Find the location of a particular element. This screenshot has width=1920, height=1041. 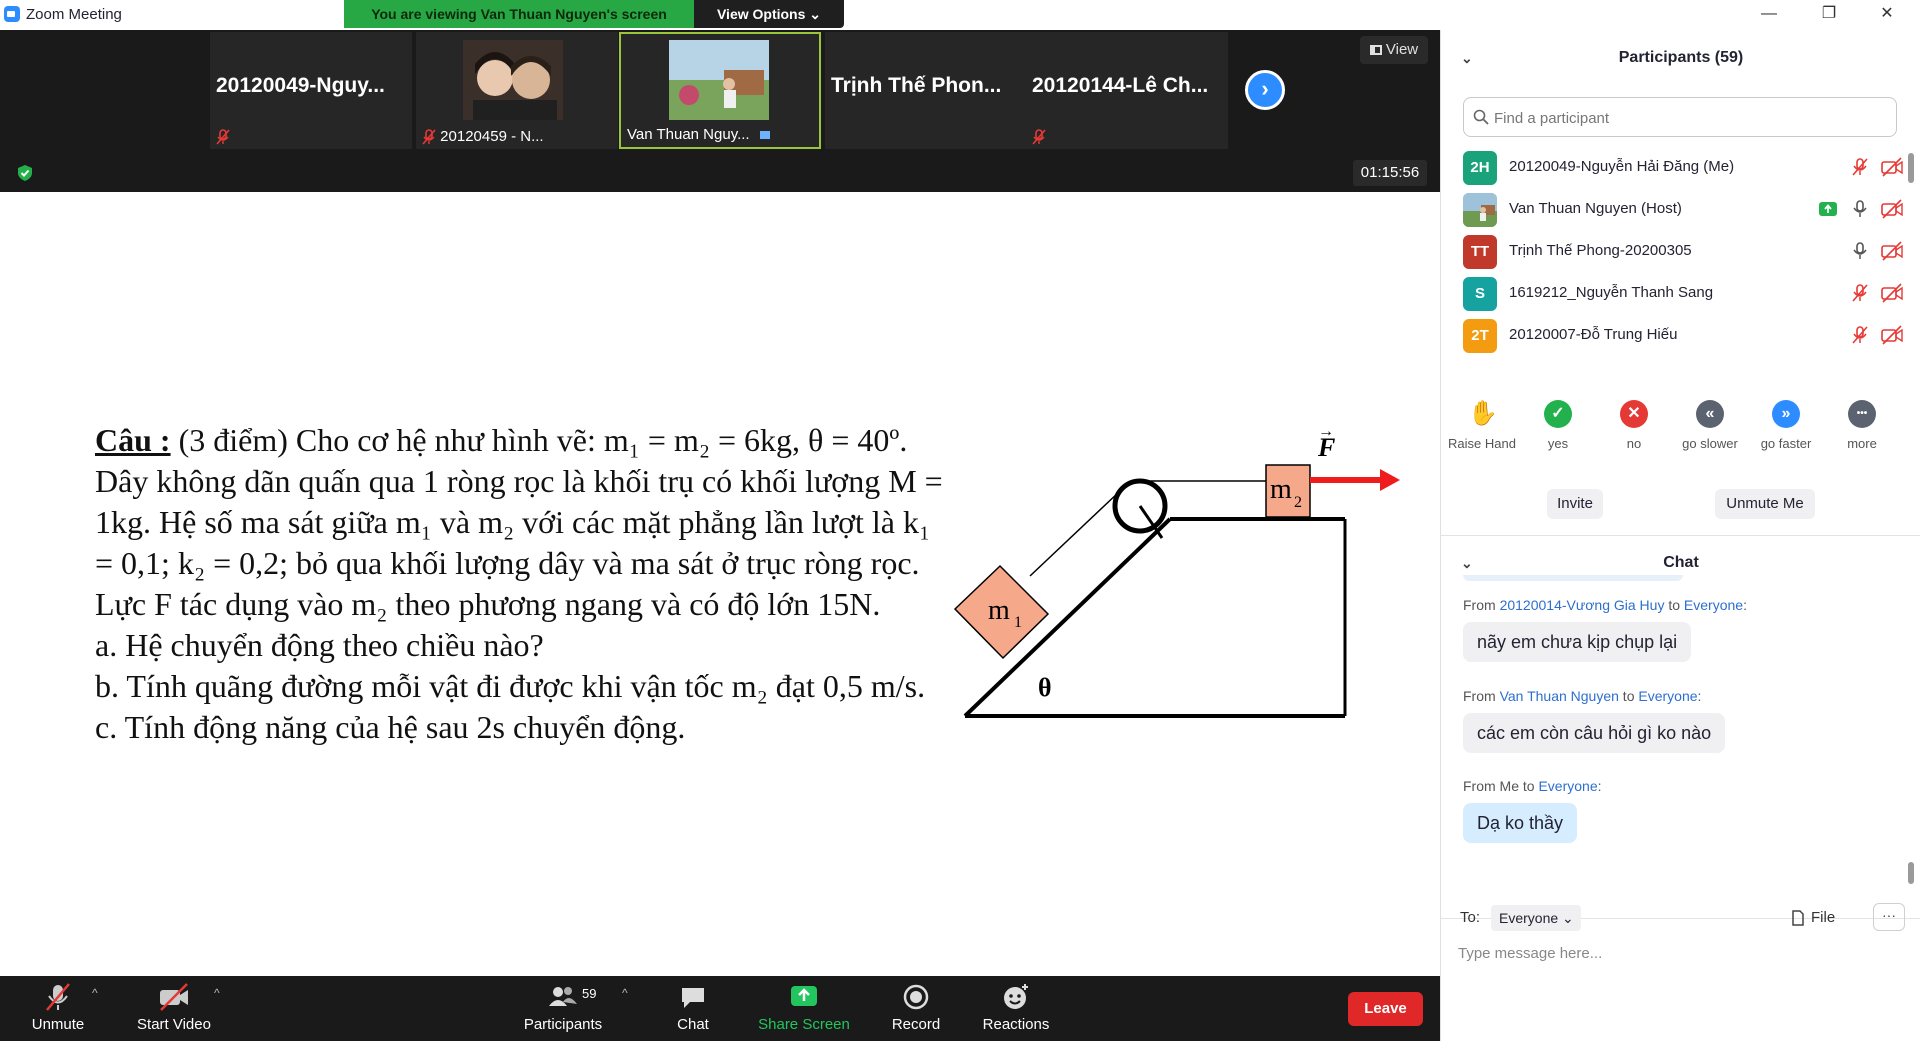

file-button: File is located at coordinates (1826, 918).